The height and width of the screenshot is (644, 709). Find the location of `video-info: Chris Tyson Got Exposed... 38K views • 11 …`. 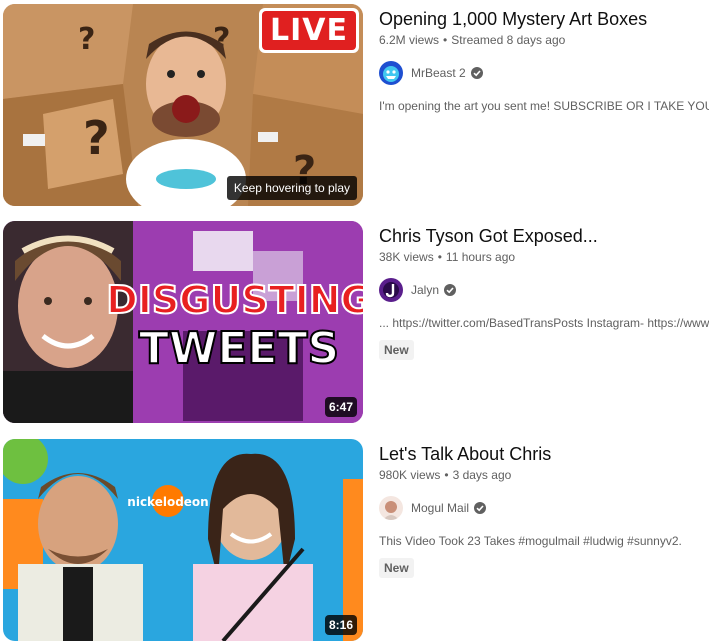

video-info: Chris Tyson Got Exposed... 38K views • 11 … is located at coordinates (544, 290).